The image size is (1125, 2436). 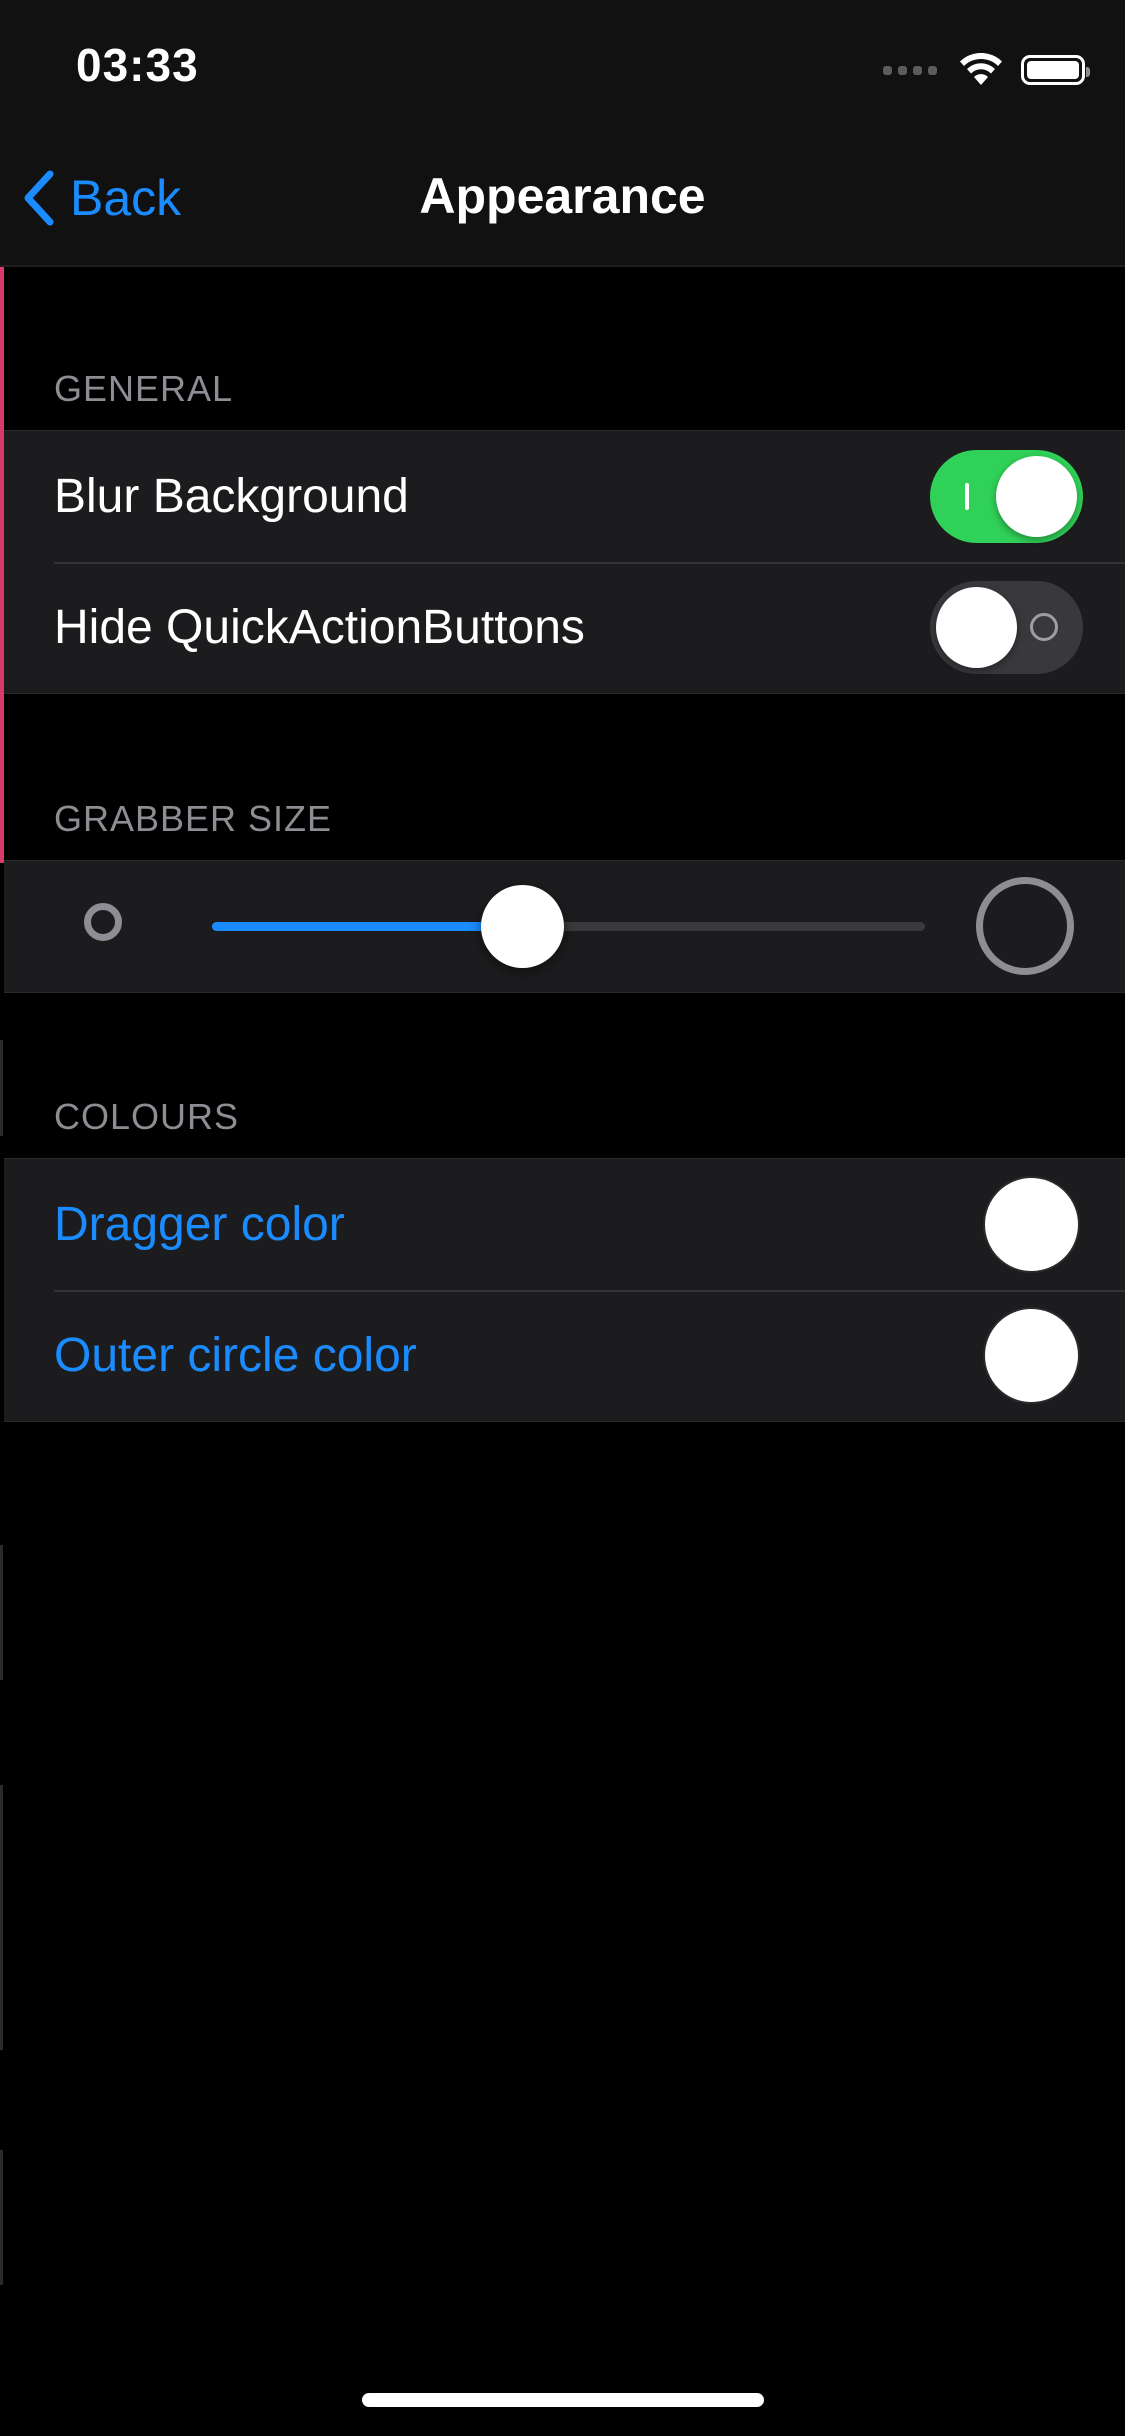 I want to click on dragger-color-row: Dragger color, so click(x=564, y=1224).